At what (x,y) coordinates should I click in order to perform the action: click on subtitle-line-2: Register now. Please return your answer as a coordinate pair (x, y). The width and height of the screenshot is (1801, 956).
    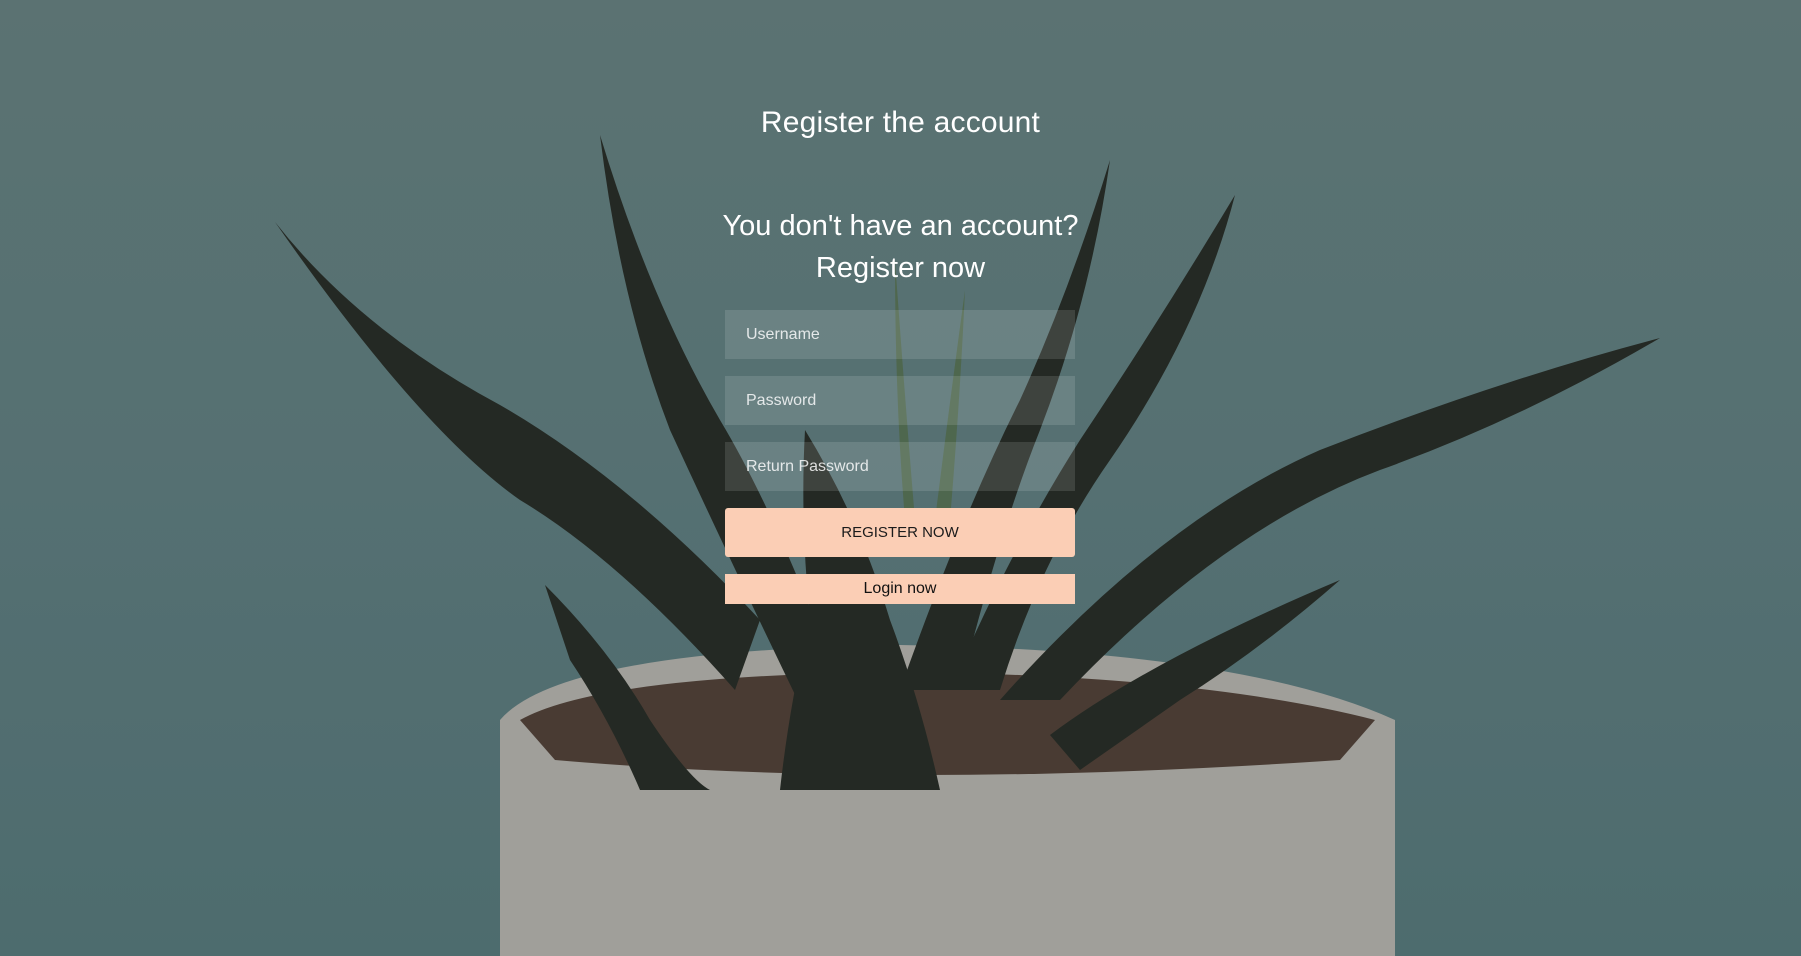
    Looking at the image, I should click on (900, 268).